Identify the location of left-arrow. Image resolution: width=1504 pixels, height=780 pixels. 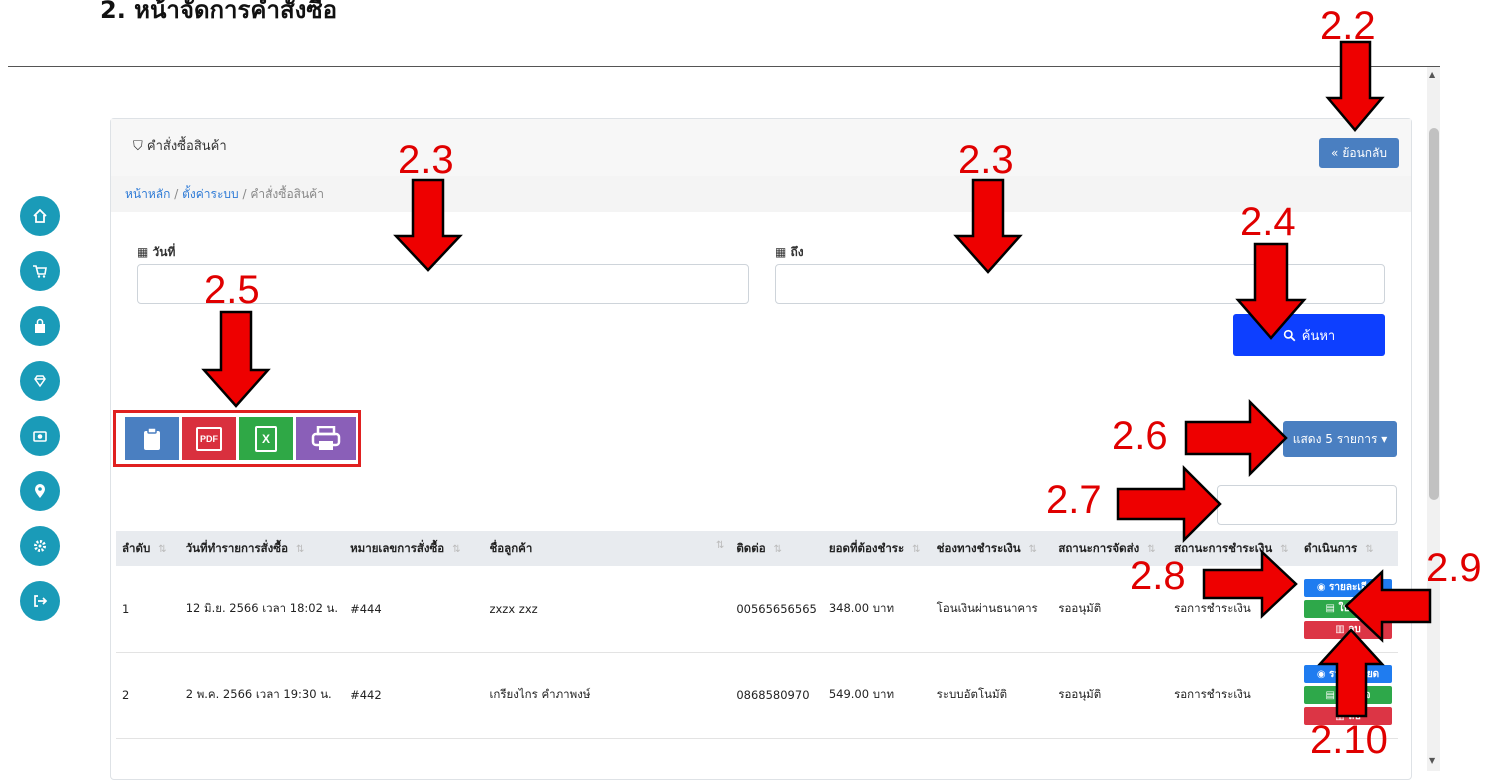
(1388, 606).